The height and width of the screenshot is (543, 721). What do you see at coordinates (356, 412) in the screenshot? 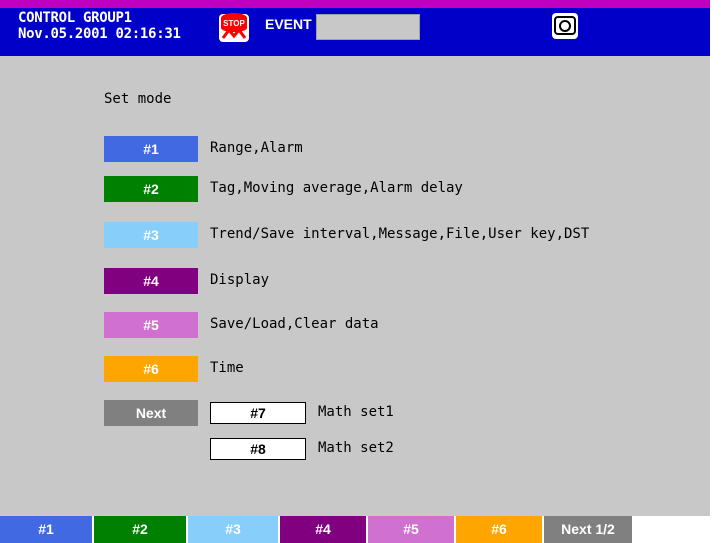
I see `sub-label-math-set1: Math set1` at bounding box center [356, 412].